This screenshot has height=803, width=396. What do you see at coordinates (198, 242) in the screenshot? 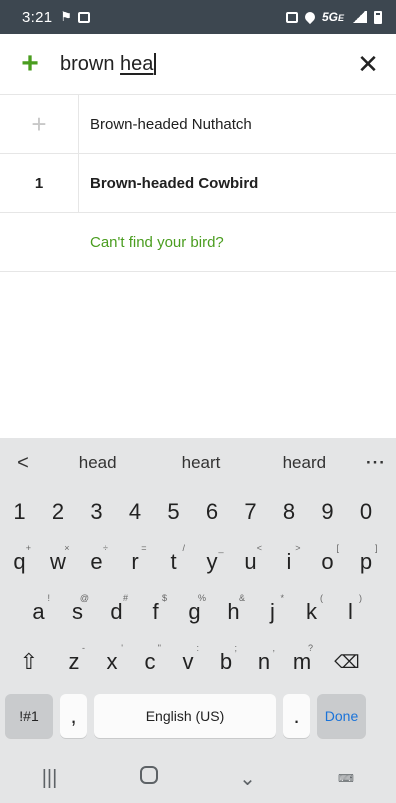
I see `cant-find-link: Can't find your bird?` at bounding box center [198, 242].